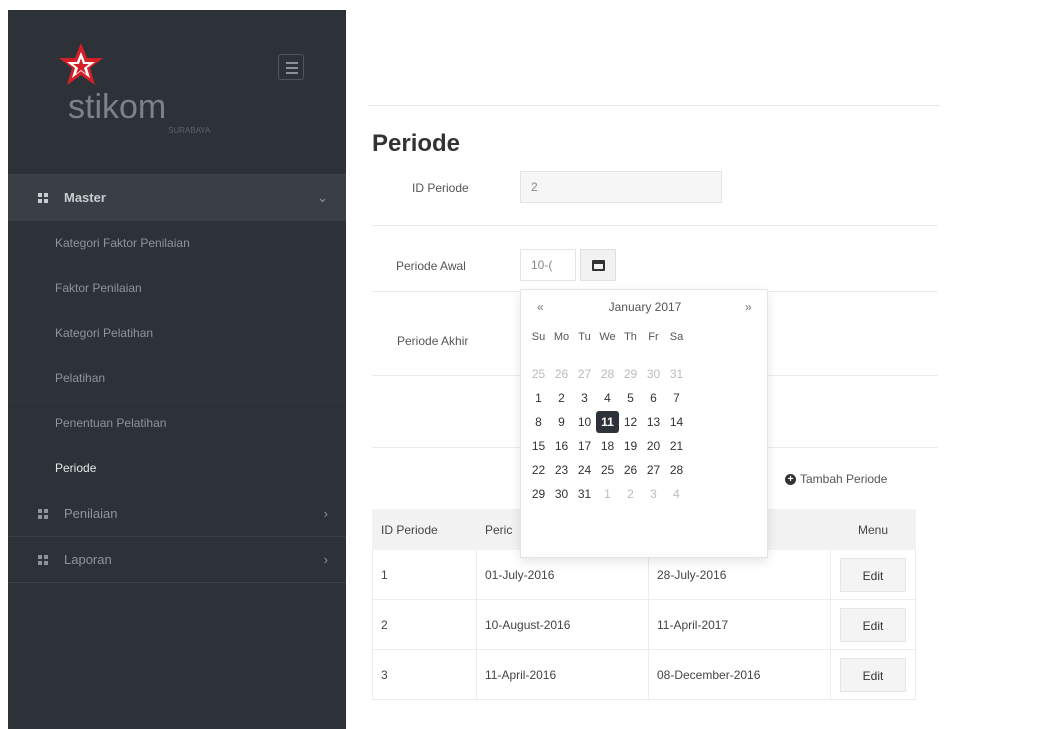 The image size is (1059, 729). What do you see at coordinates (177, 378) in the screenshot?
I see `sidebar-item-pelatihan: Pelatihan` at bounding box center [177, 378].